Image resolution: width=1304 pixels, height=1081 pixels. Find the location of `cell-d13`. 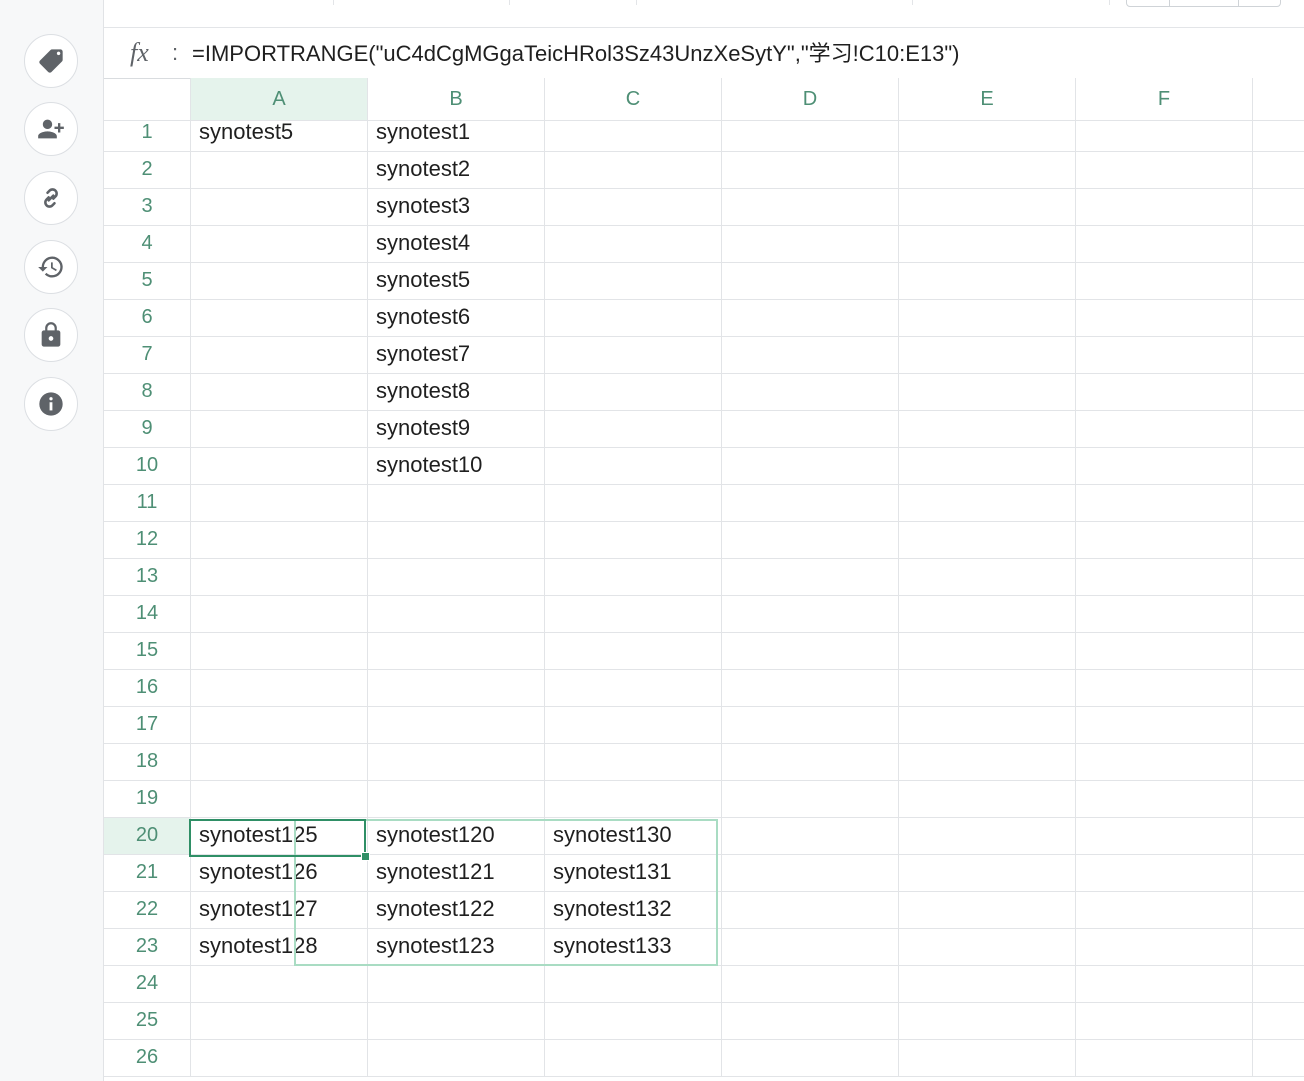

cell-d13 is located at coordinates (810, 577).